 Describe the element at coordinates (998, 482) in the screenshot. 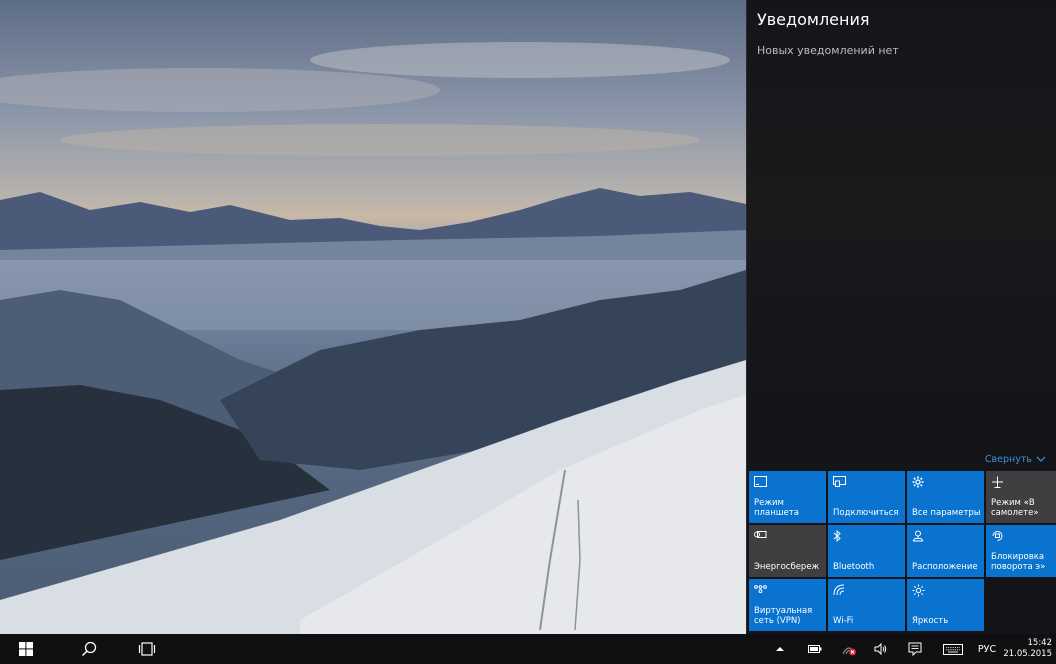

I see `airplane-icon` at that location.